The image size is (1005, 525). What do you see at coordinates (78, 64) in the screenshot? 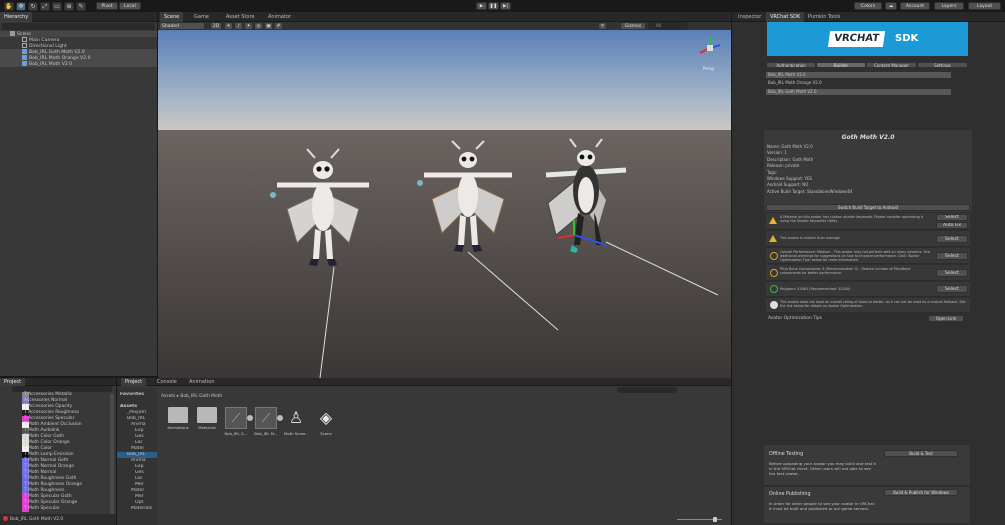
I see `hierarchy-item: Bob_IRL Moth V2.0` at bounding box center [78, 64].